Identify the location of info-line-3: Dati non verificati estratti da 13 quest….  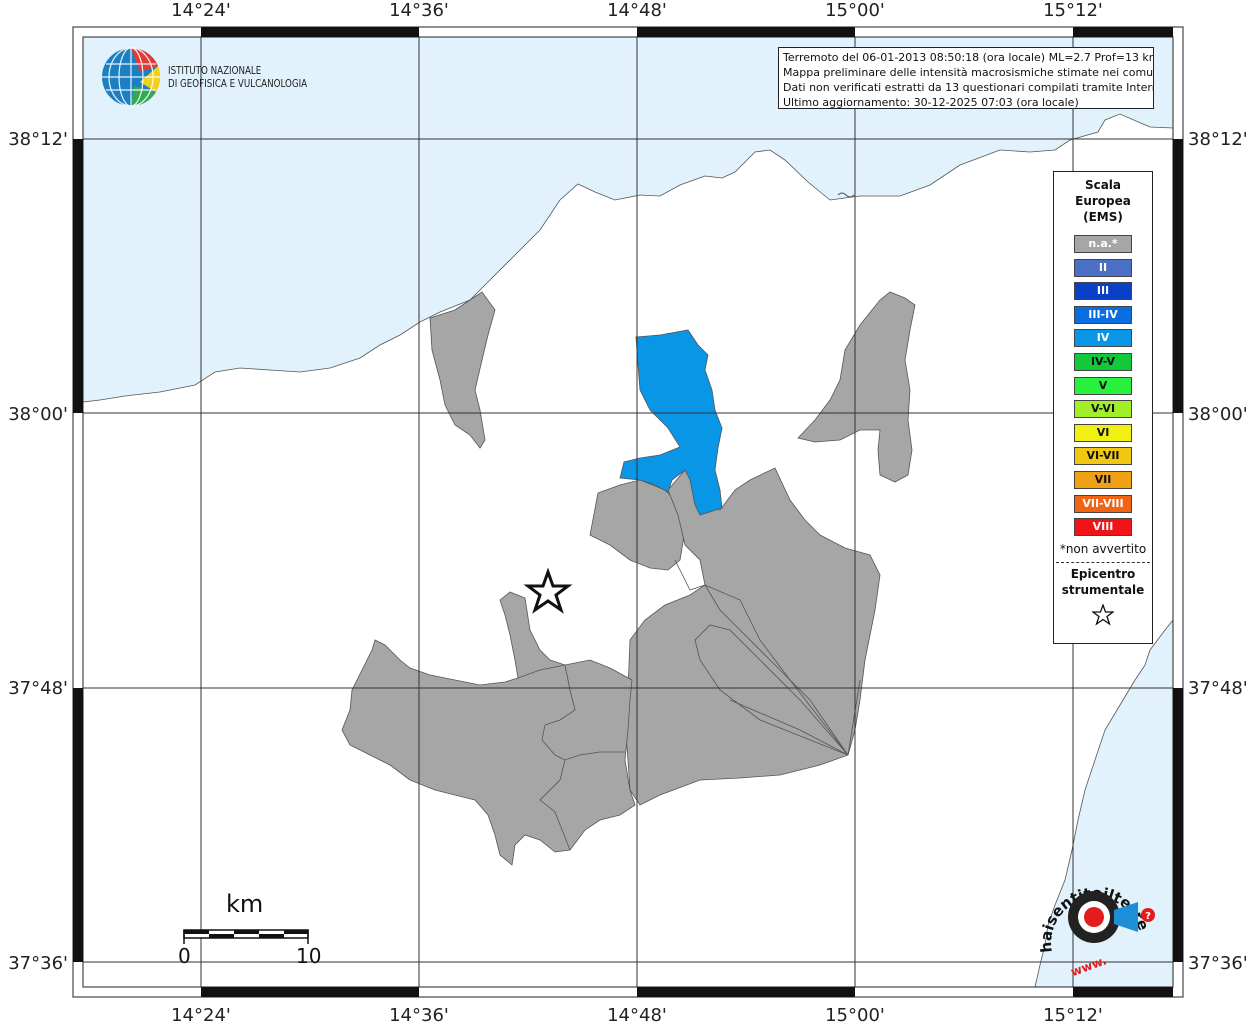
(968, 87).